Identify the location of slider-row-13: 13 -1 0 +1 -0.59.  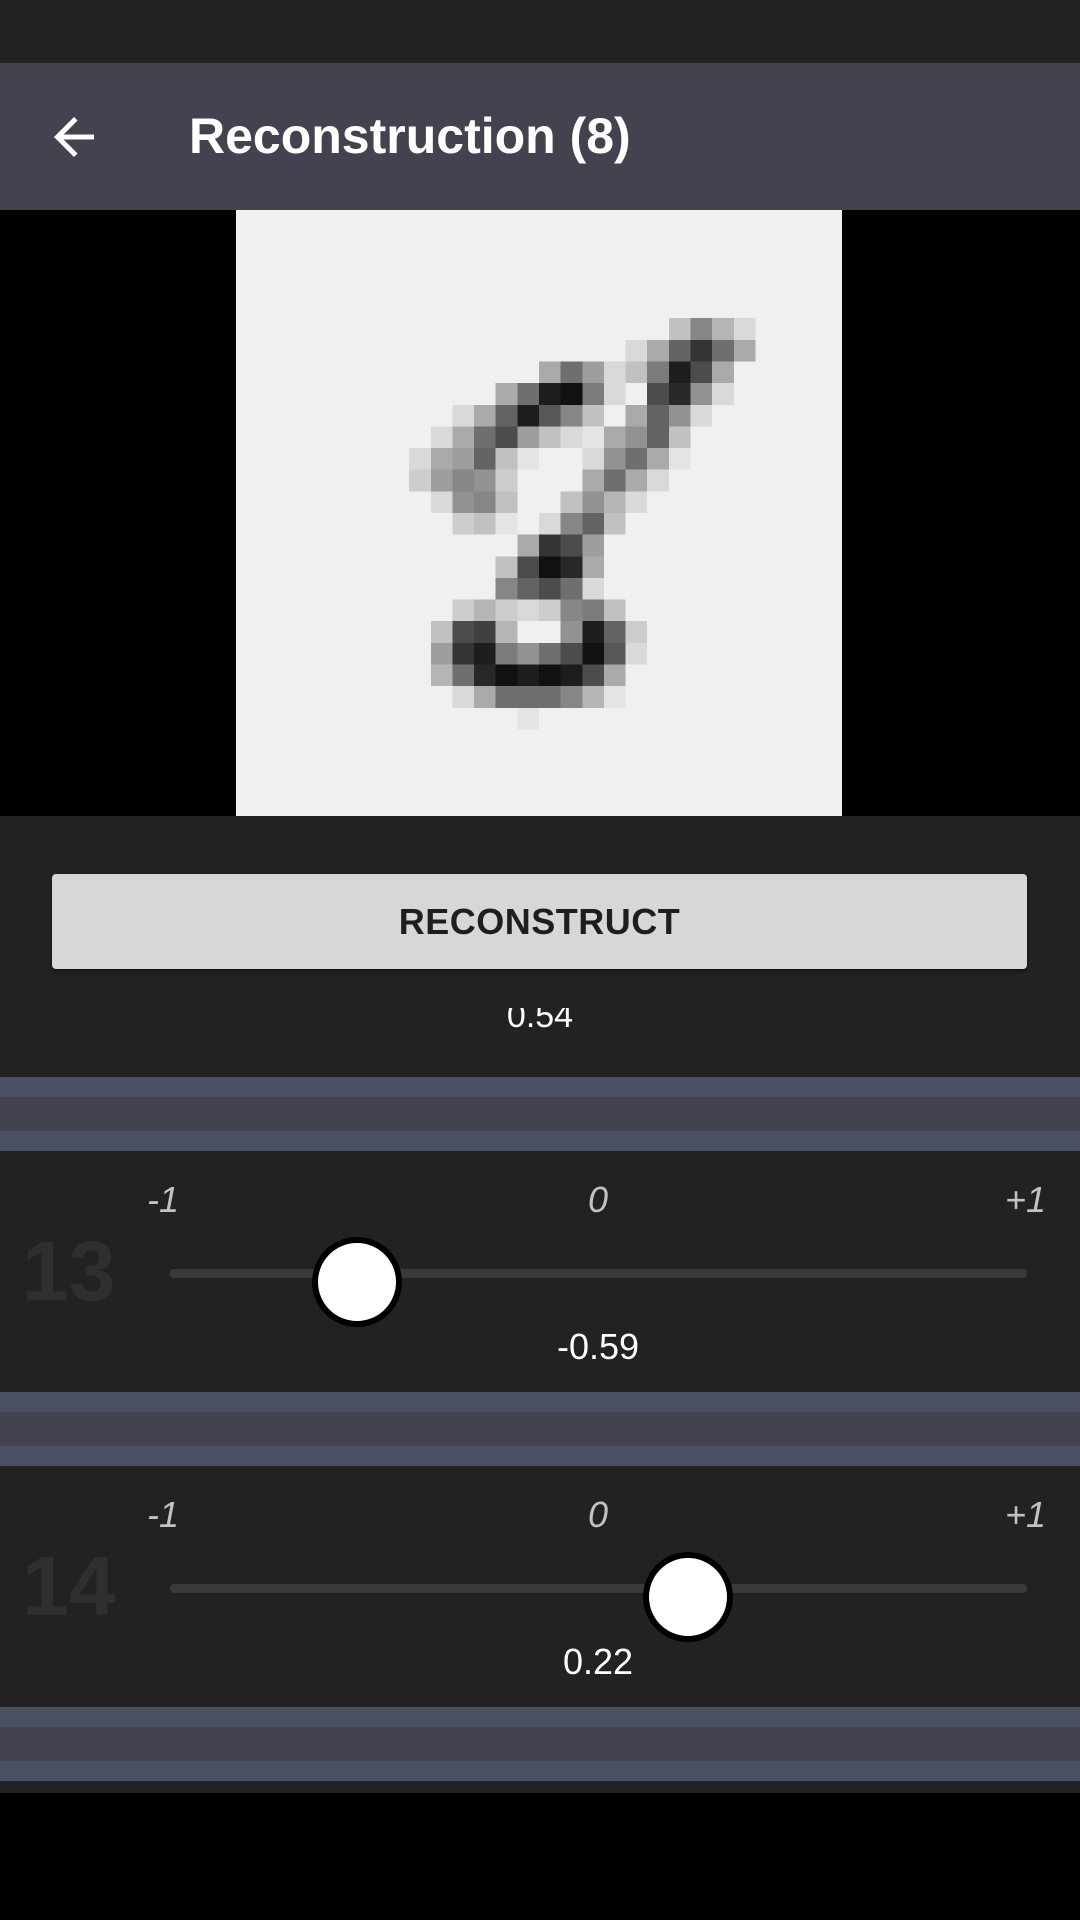
(540, 1271).